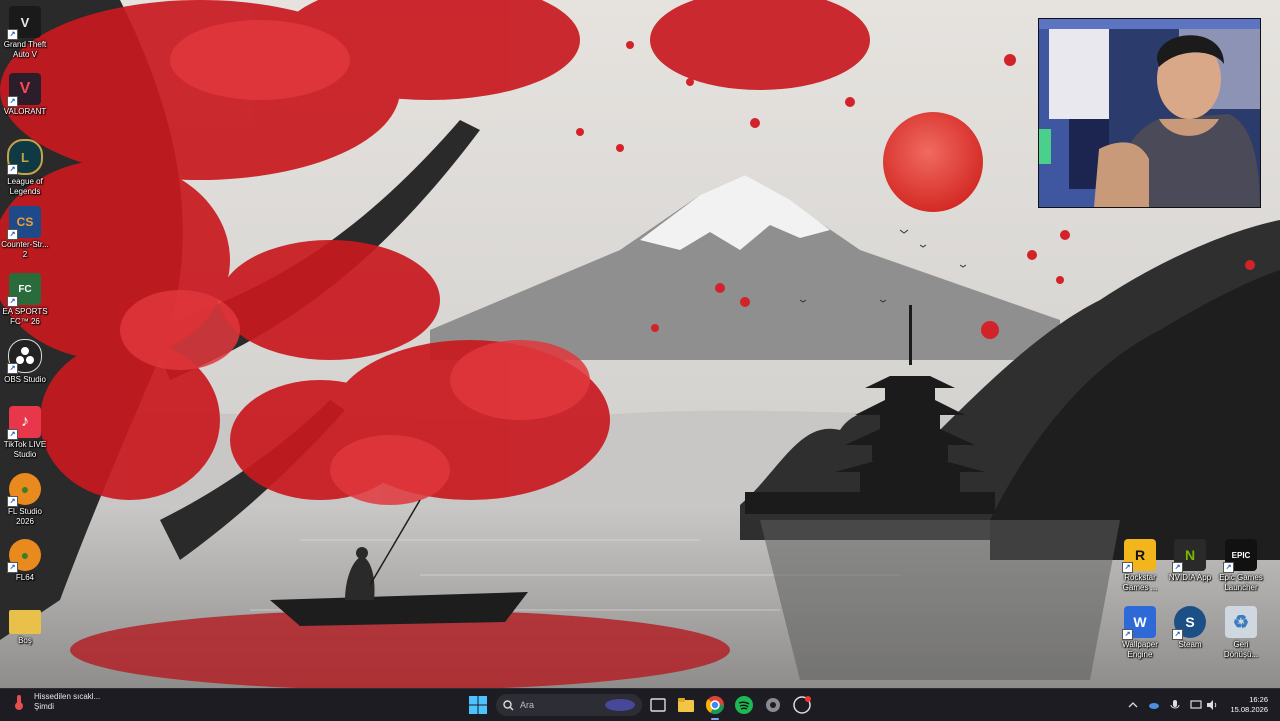  What do you see at coordinates (508, 704) in the screenshot?
I see `search-icon` at bounding box center [508, 704].